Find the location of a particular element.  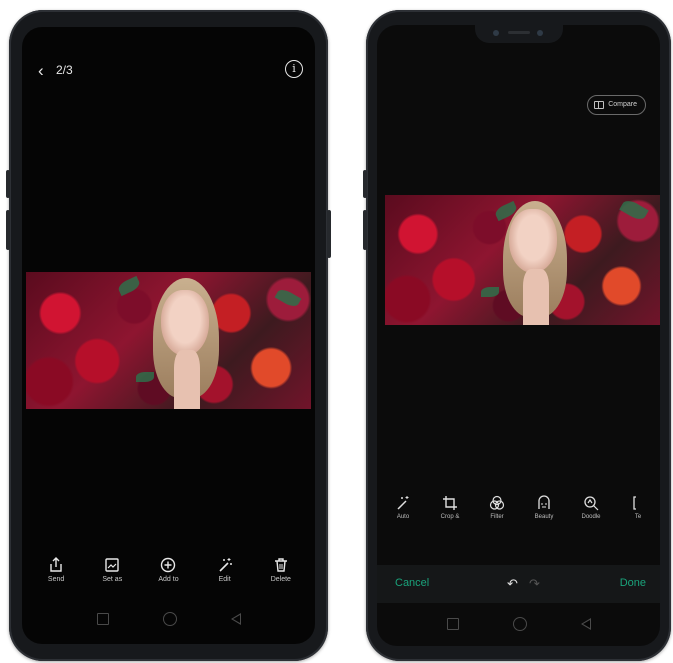

editor-tool-strip: Auto Crop & Filter Beauty Doodle Te is located at coordinates (518, 515).